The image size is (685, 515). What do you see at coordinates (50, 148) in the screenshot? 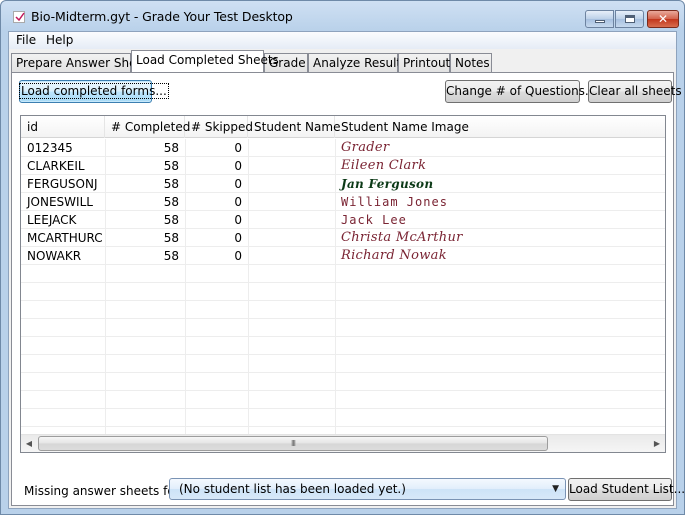
I see `cell-id: 012345` at bounding box center [50, 148].